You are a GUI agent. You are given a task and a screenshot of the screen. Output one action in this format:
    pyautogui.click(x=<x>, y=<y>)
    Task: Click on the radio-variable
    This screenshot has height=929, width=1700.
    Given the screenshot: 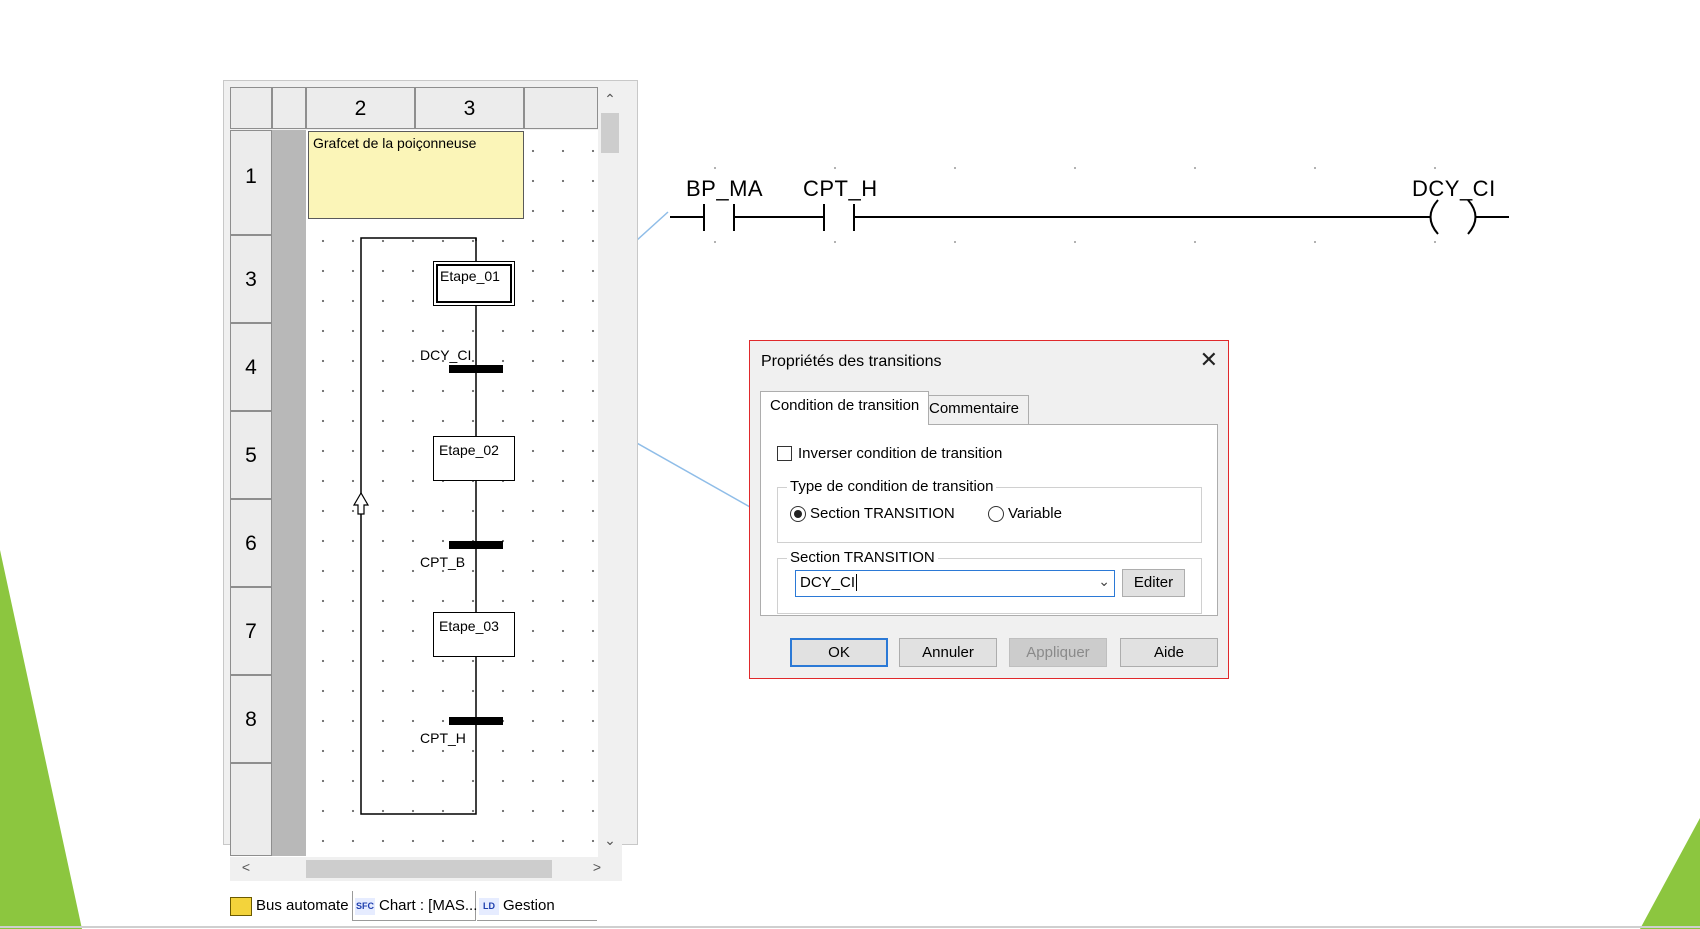 What is the action you would take?
    pyautogui.click(x=996, y=514)
    